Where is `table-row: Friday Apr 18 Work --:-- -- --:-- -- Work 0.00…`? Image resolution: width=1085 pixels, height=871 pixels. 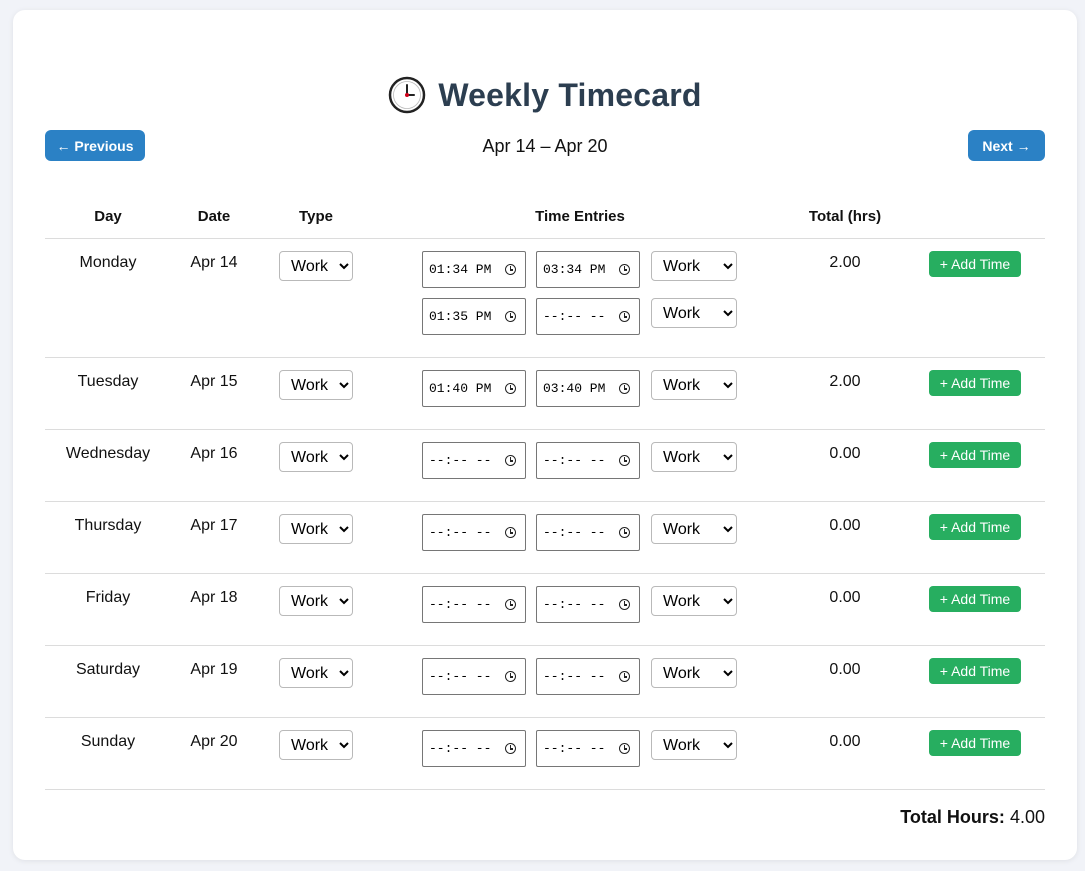 table-row: Friday Apr 18 Work --:-- -- --:-- -- Work 0.00… is located at coordinates (545, 610).